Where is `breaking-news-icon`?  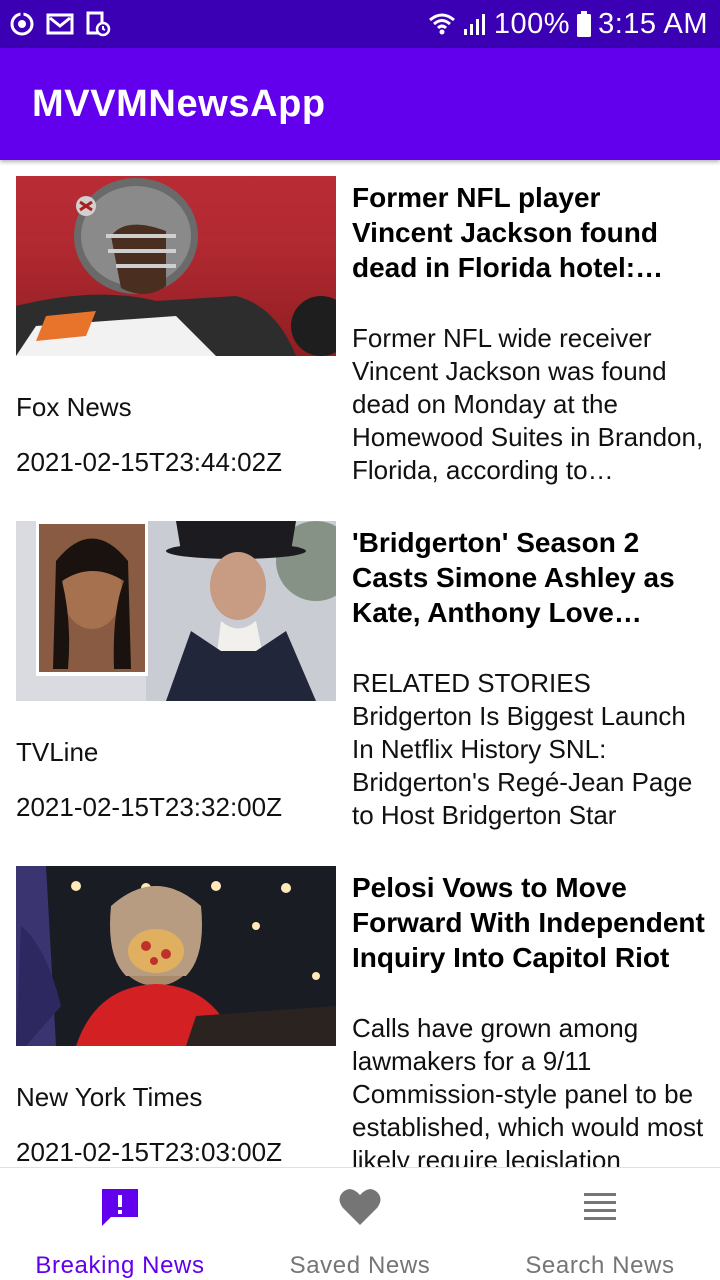 breaking-news-icon is located at coordinates (120, 1207).